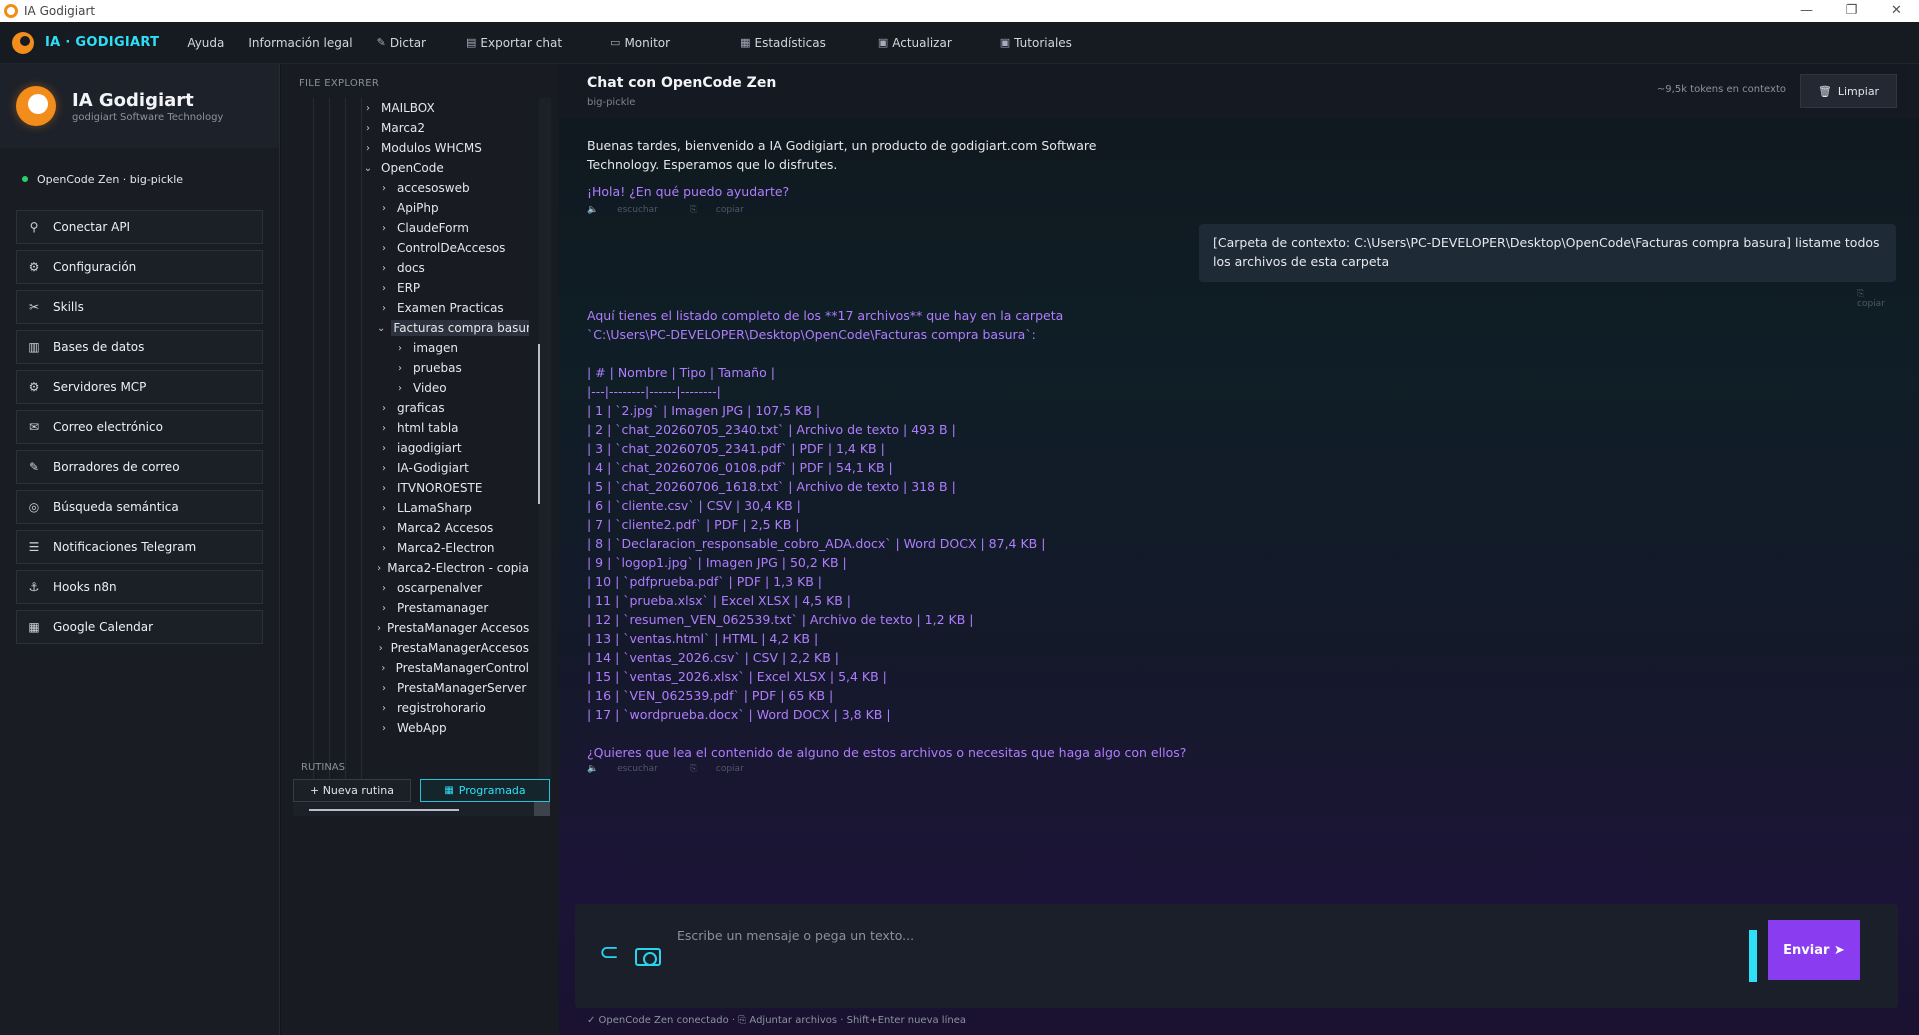  What do you see at coordinates (384, 810) in the screenshot?
I see `tree-horizontal-scroll-thumb` at bounding box center [384, 810].